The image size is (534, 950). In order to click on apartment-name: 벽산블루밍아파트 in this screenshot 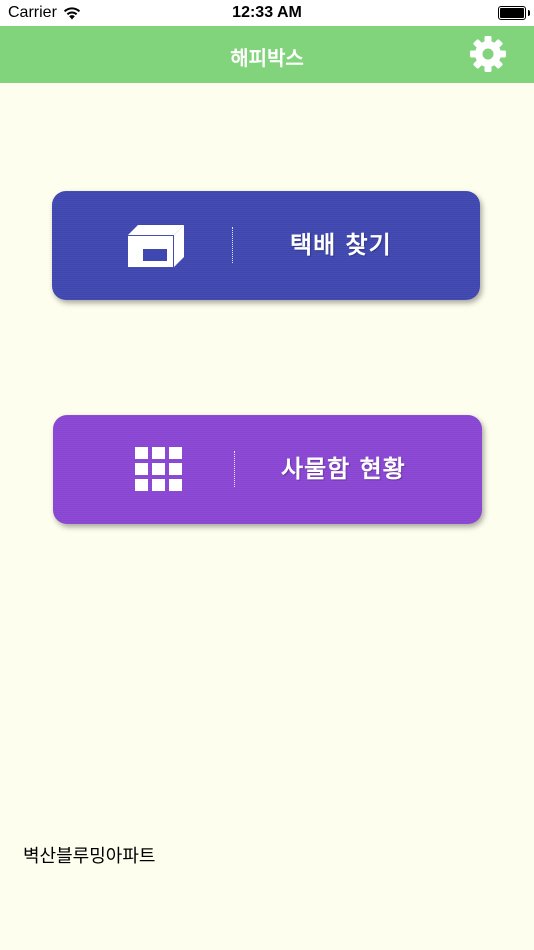, I will do `click(89, 856)`.